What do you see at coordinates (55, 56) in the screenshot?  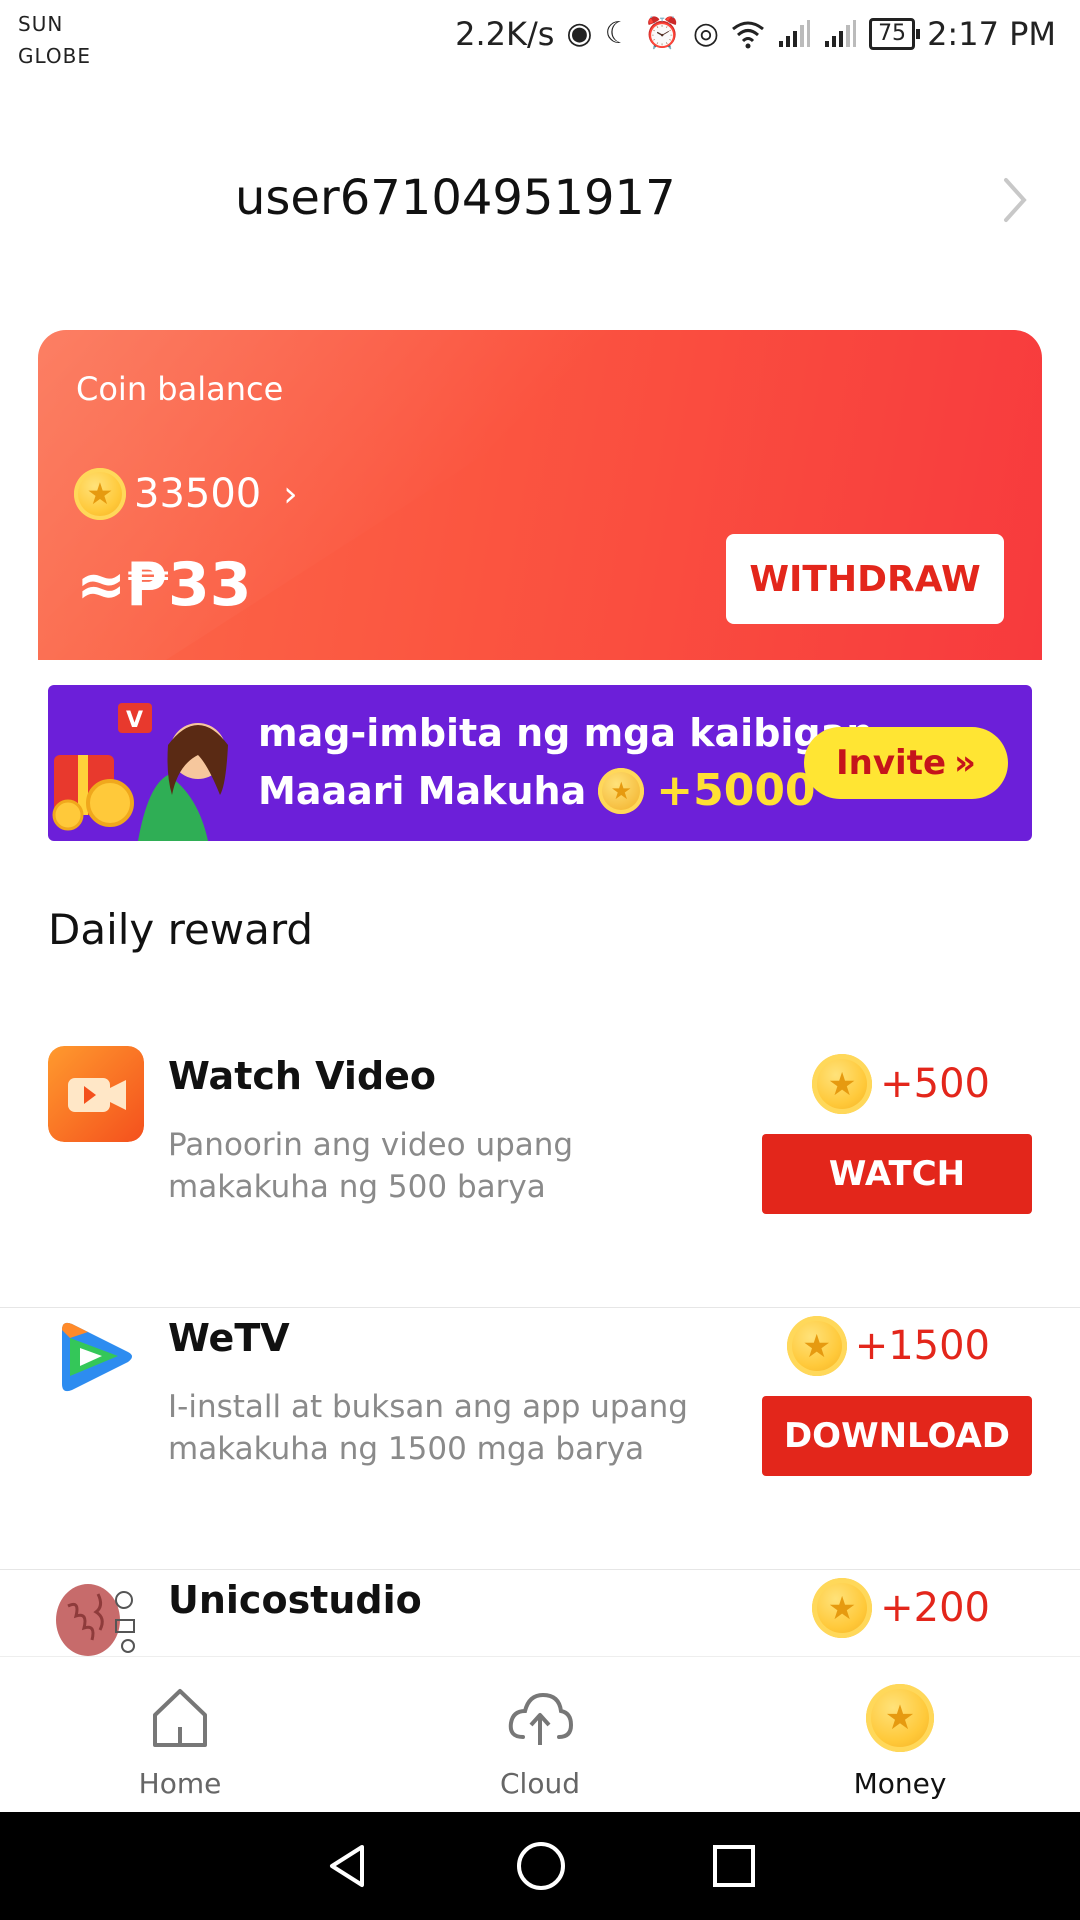 I see `carrier-2: GLOBE` at bounding box center [55, 56].